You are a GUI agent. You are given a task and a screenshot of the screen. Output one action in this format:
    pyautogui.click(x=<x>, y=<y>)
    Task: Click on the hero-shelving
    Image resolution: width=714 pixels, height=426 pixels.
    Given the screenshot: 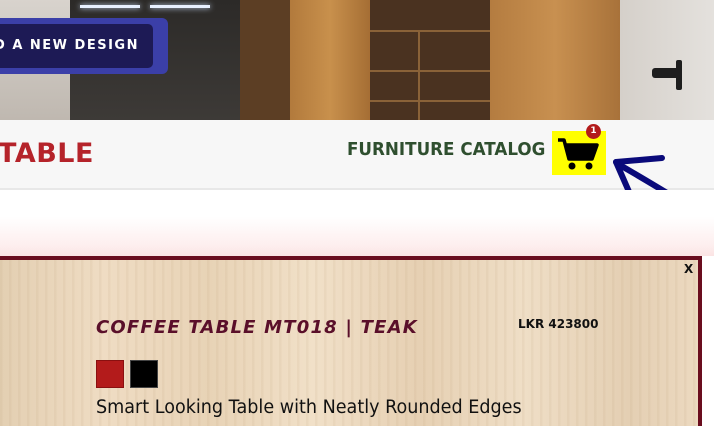 What is the action you would take?
    pyautogui.click(x=430, y=60)
    